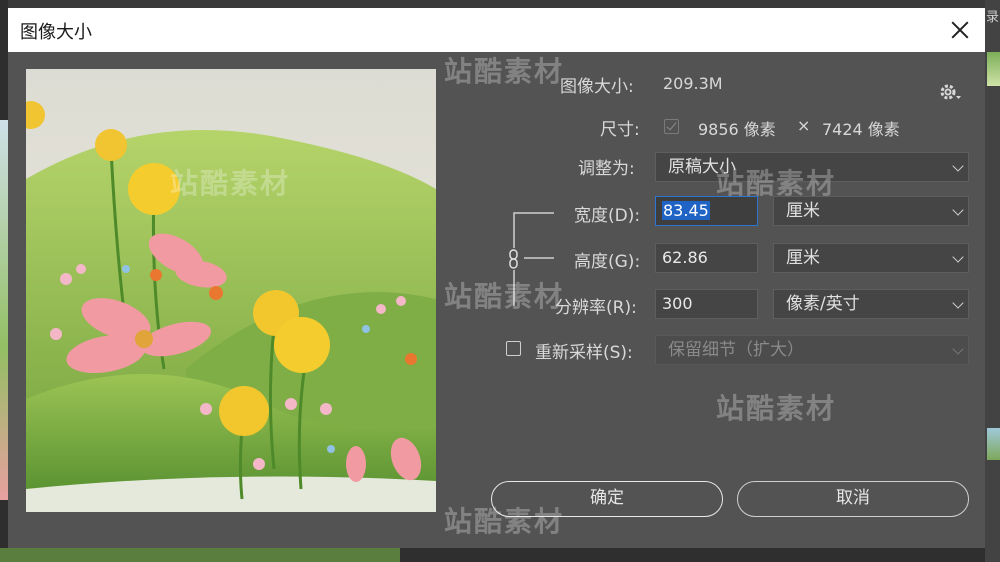  What do you see at coordinates (702, 167) in the screenshot?
I see `fit-to-value: 原稿大小` at bounding box center [702, 167].